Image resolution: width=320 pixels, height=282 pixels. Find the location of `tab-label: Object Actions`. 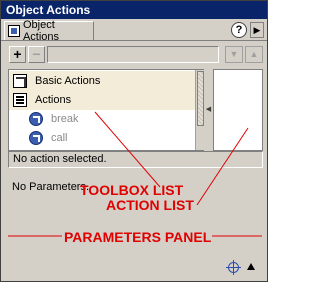

tab-label: Object Actions is located at coordinates (41, 31).